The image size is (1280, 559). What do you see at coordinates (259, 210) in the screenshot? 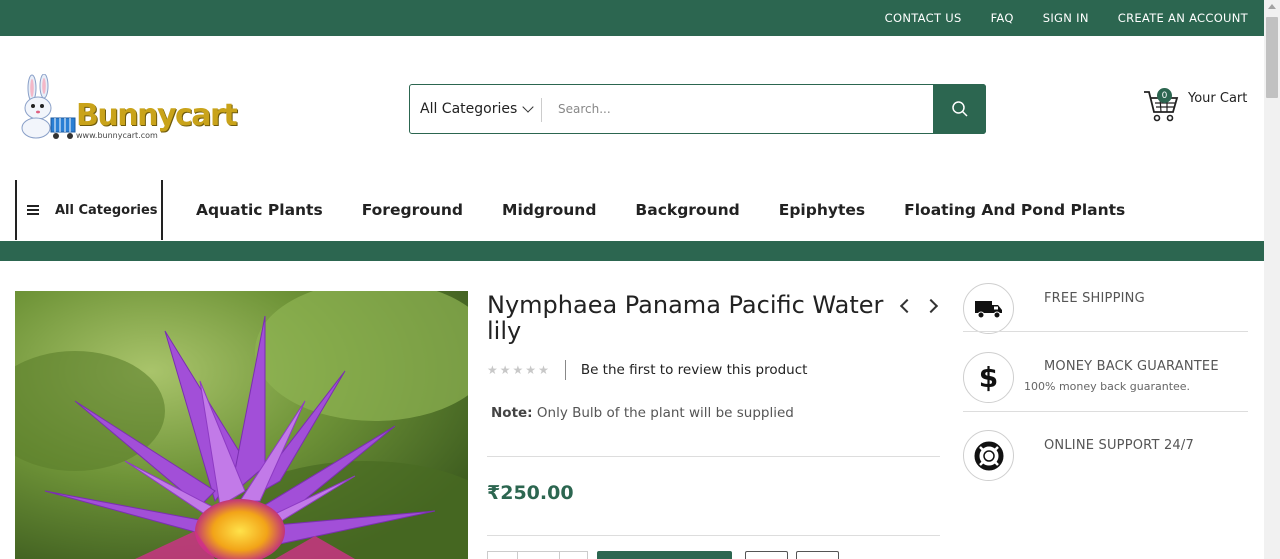
I see `nav-item-aquatic-plants: Aquatic Plants` at bounding box center [259, 210].